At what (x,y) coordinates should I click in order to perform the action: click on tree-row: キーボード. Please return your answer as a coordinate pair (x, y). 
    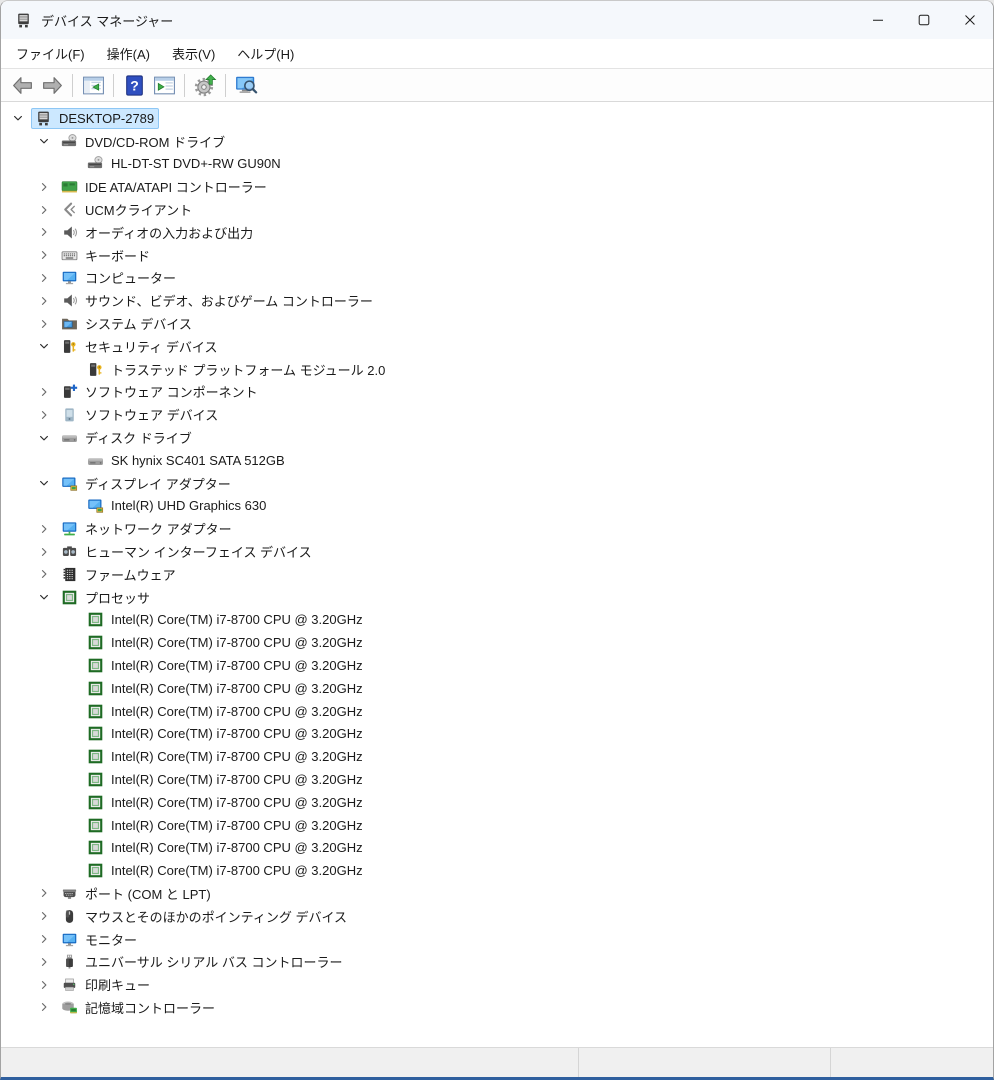
    Looking at the image, I should click on (497, 255).